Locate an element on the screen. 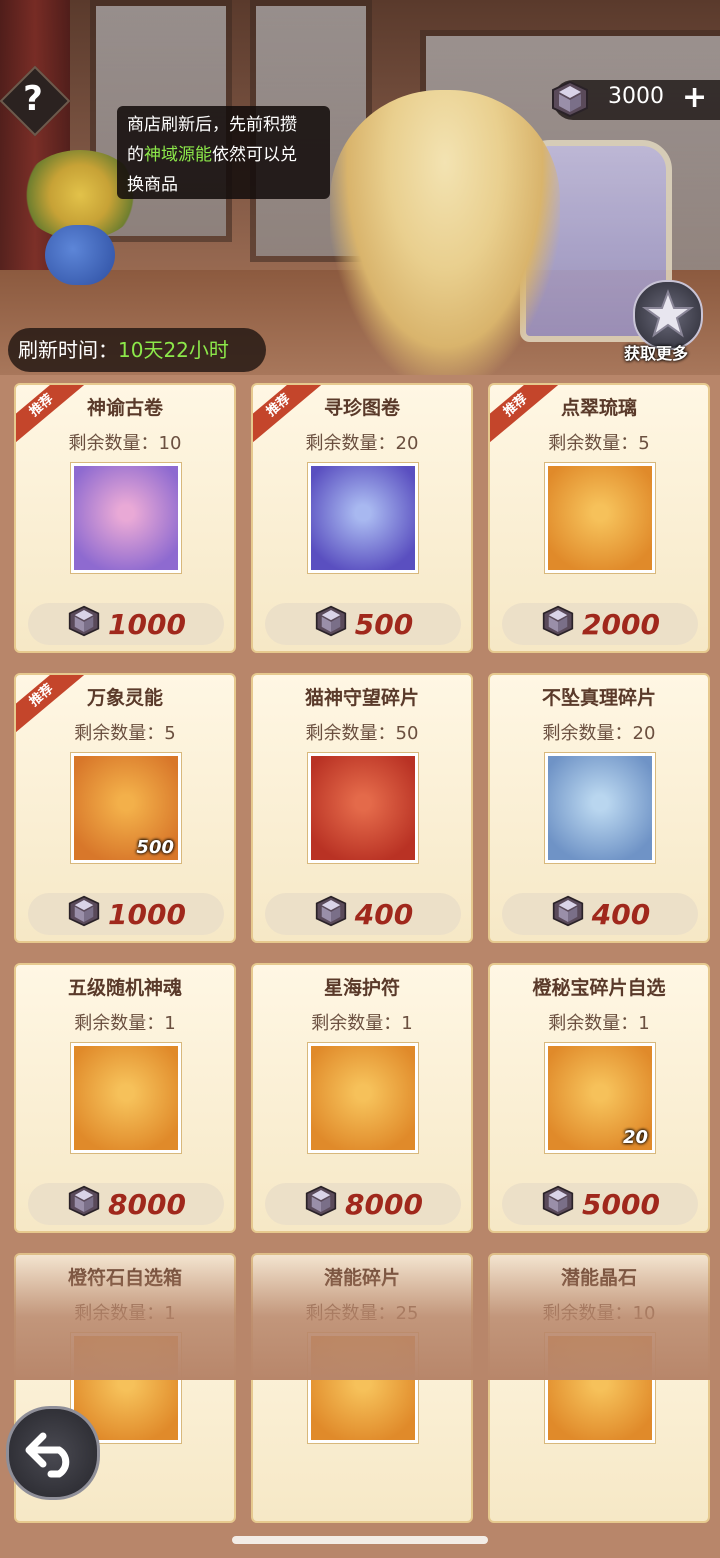  shop-item-card: 推荐 寻珍图卷 剩余数量：20 500 is located at coordinates (362, 518).